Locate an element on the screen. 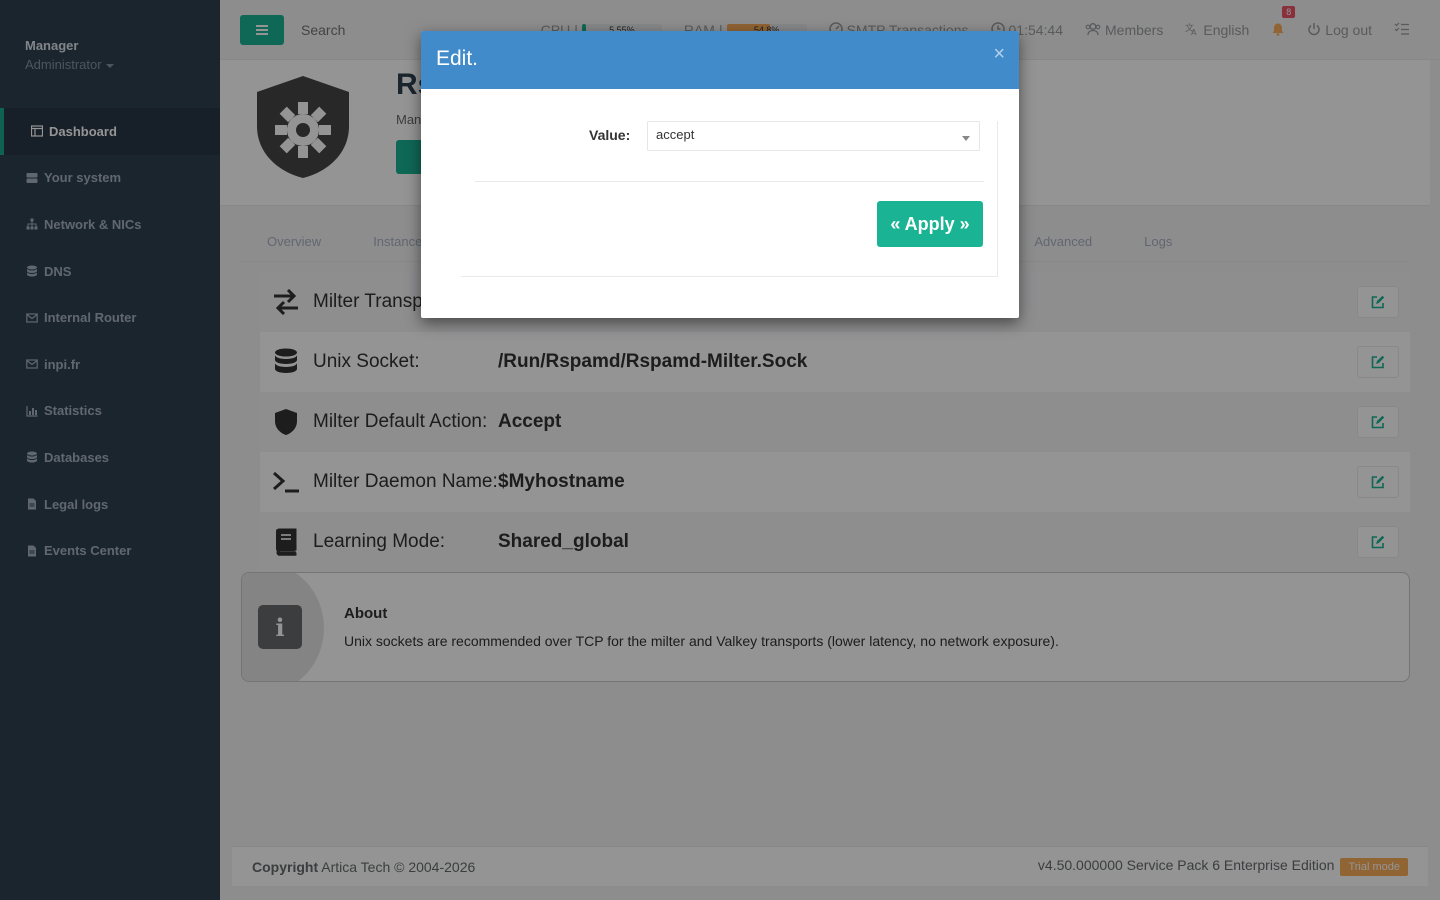 This screenshot has width=1440, height=900. value-label: Value: is located at coordinates (610, 135).